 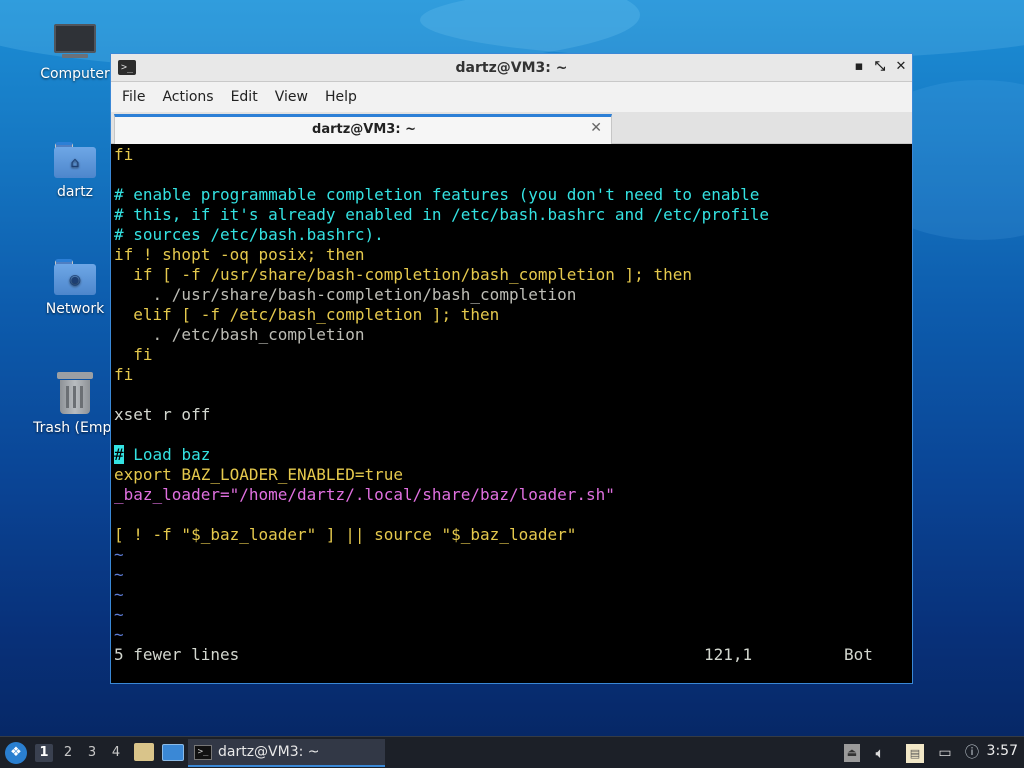 I want to click on trash-icon, so click(x=75, y=393).